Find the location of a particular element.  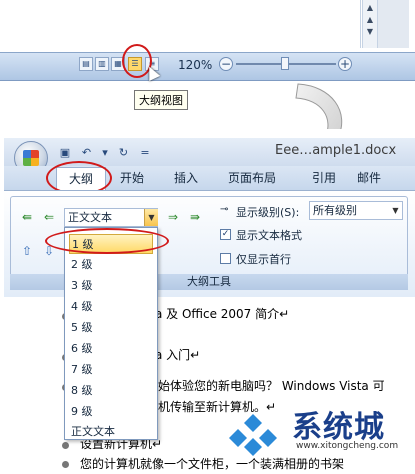

document-title: Eee…ample1.docx is located at coordinates (336, 150).